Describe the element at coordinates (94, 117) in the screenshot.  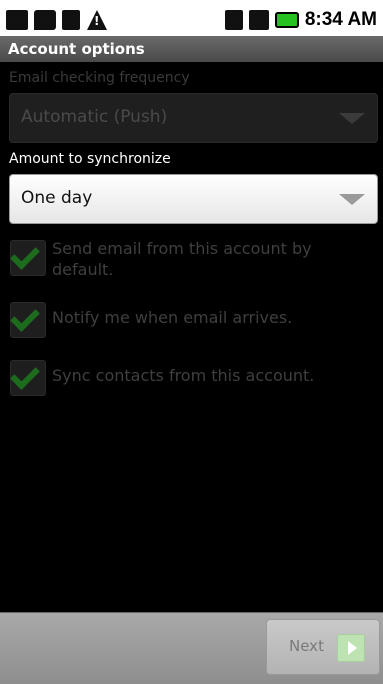
I see `email-frequency-value: Automatic (Push)` at that location.